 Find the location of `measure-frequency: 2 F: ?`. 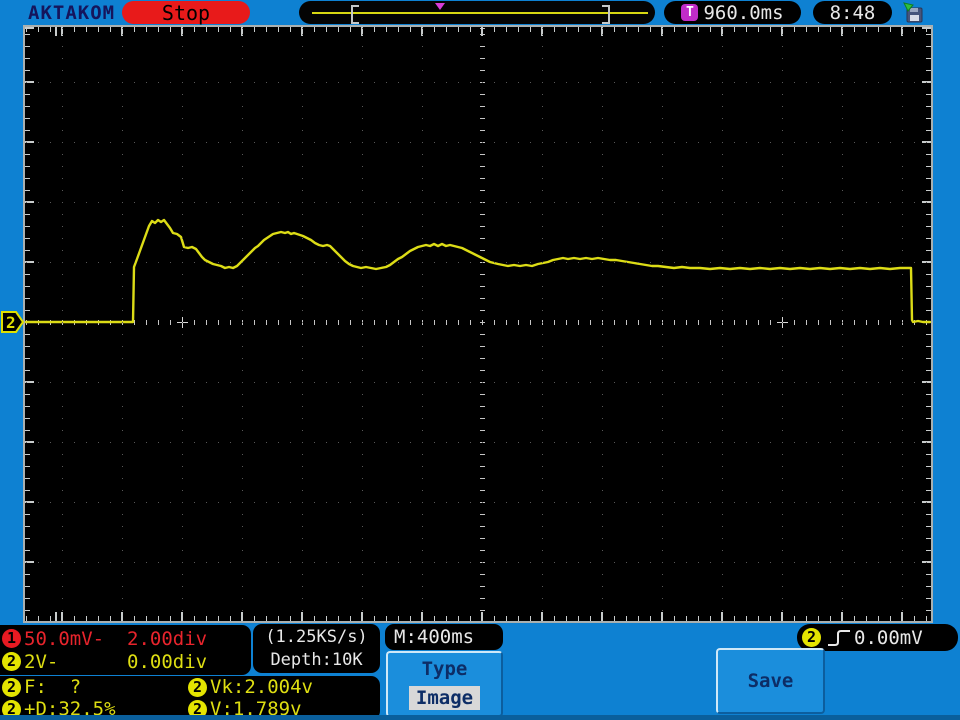

measure-frequency: 2 F: ? is located at coordinates (93, 687).